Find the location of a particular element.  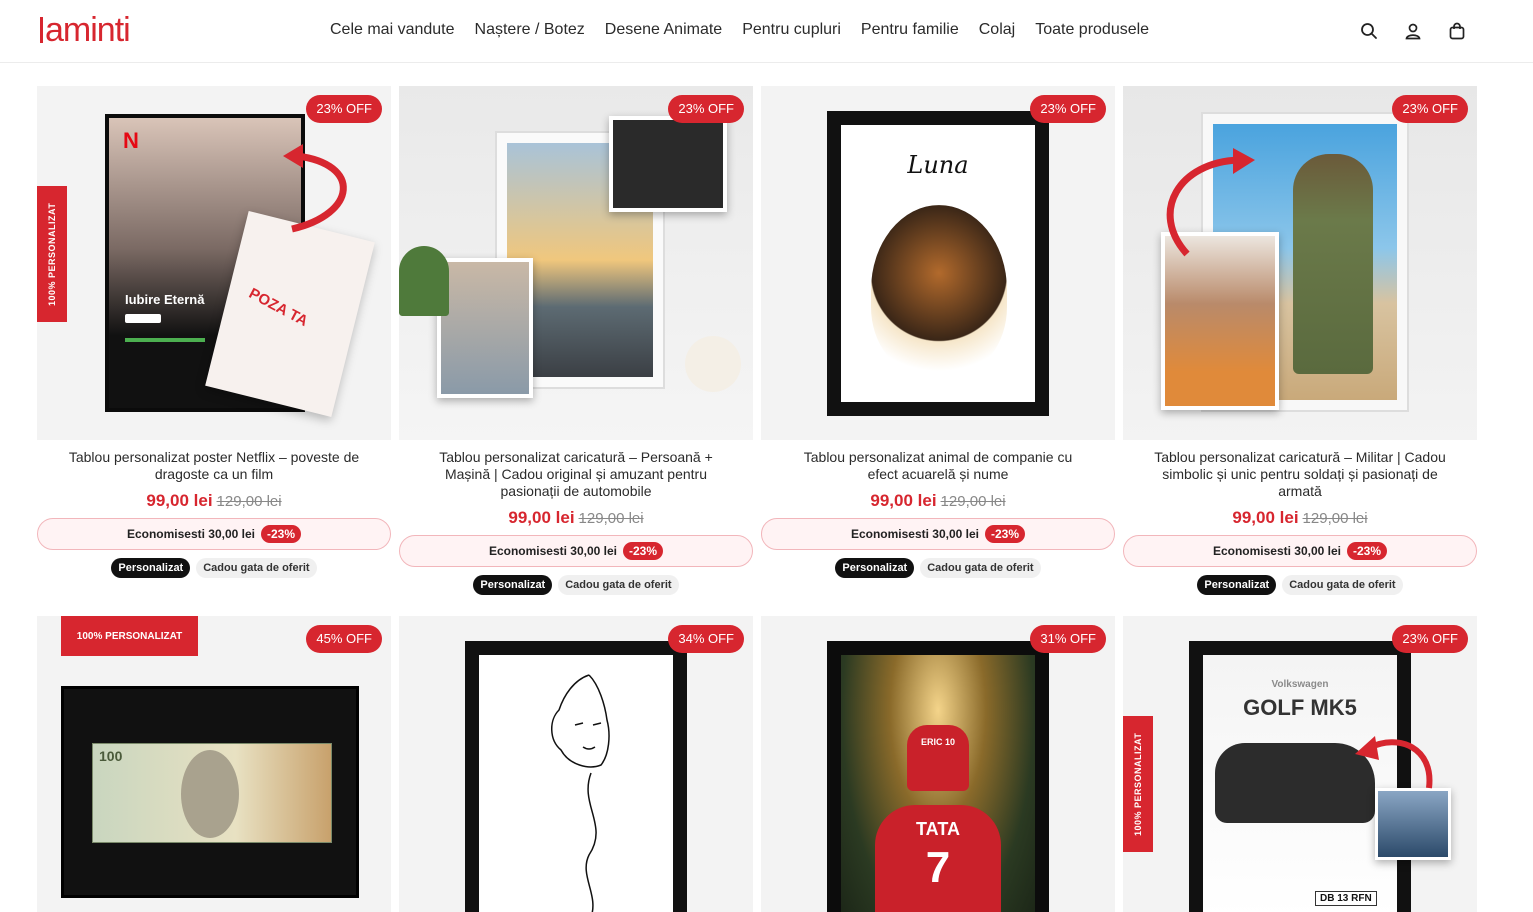

account-icon is located at coordinates (1413, 31).